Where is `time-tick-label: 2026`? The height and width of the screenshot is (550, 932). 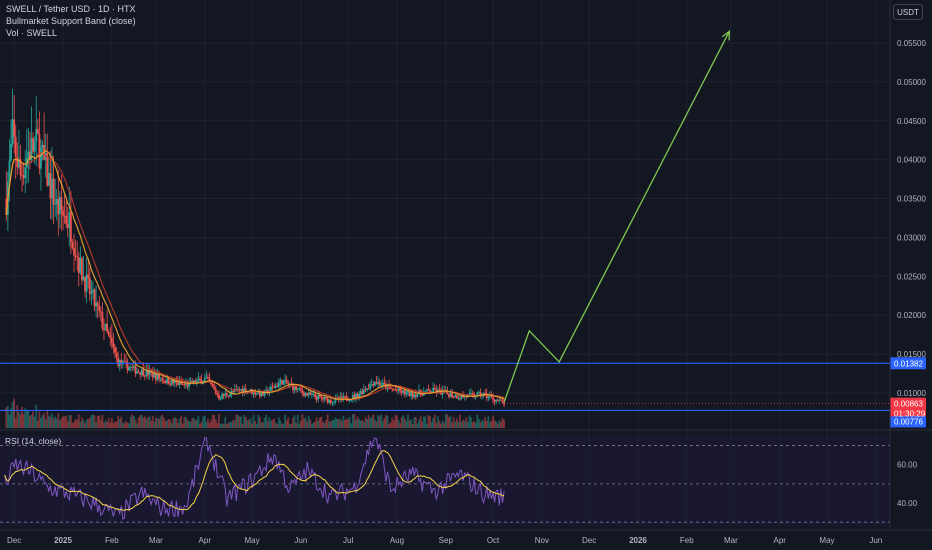
time-tick-label: 2026 is located at coordinates (638, 540).